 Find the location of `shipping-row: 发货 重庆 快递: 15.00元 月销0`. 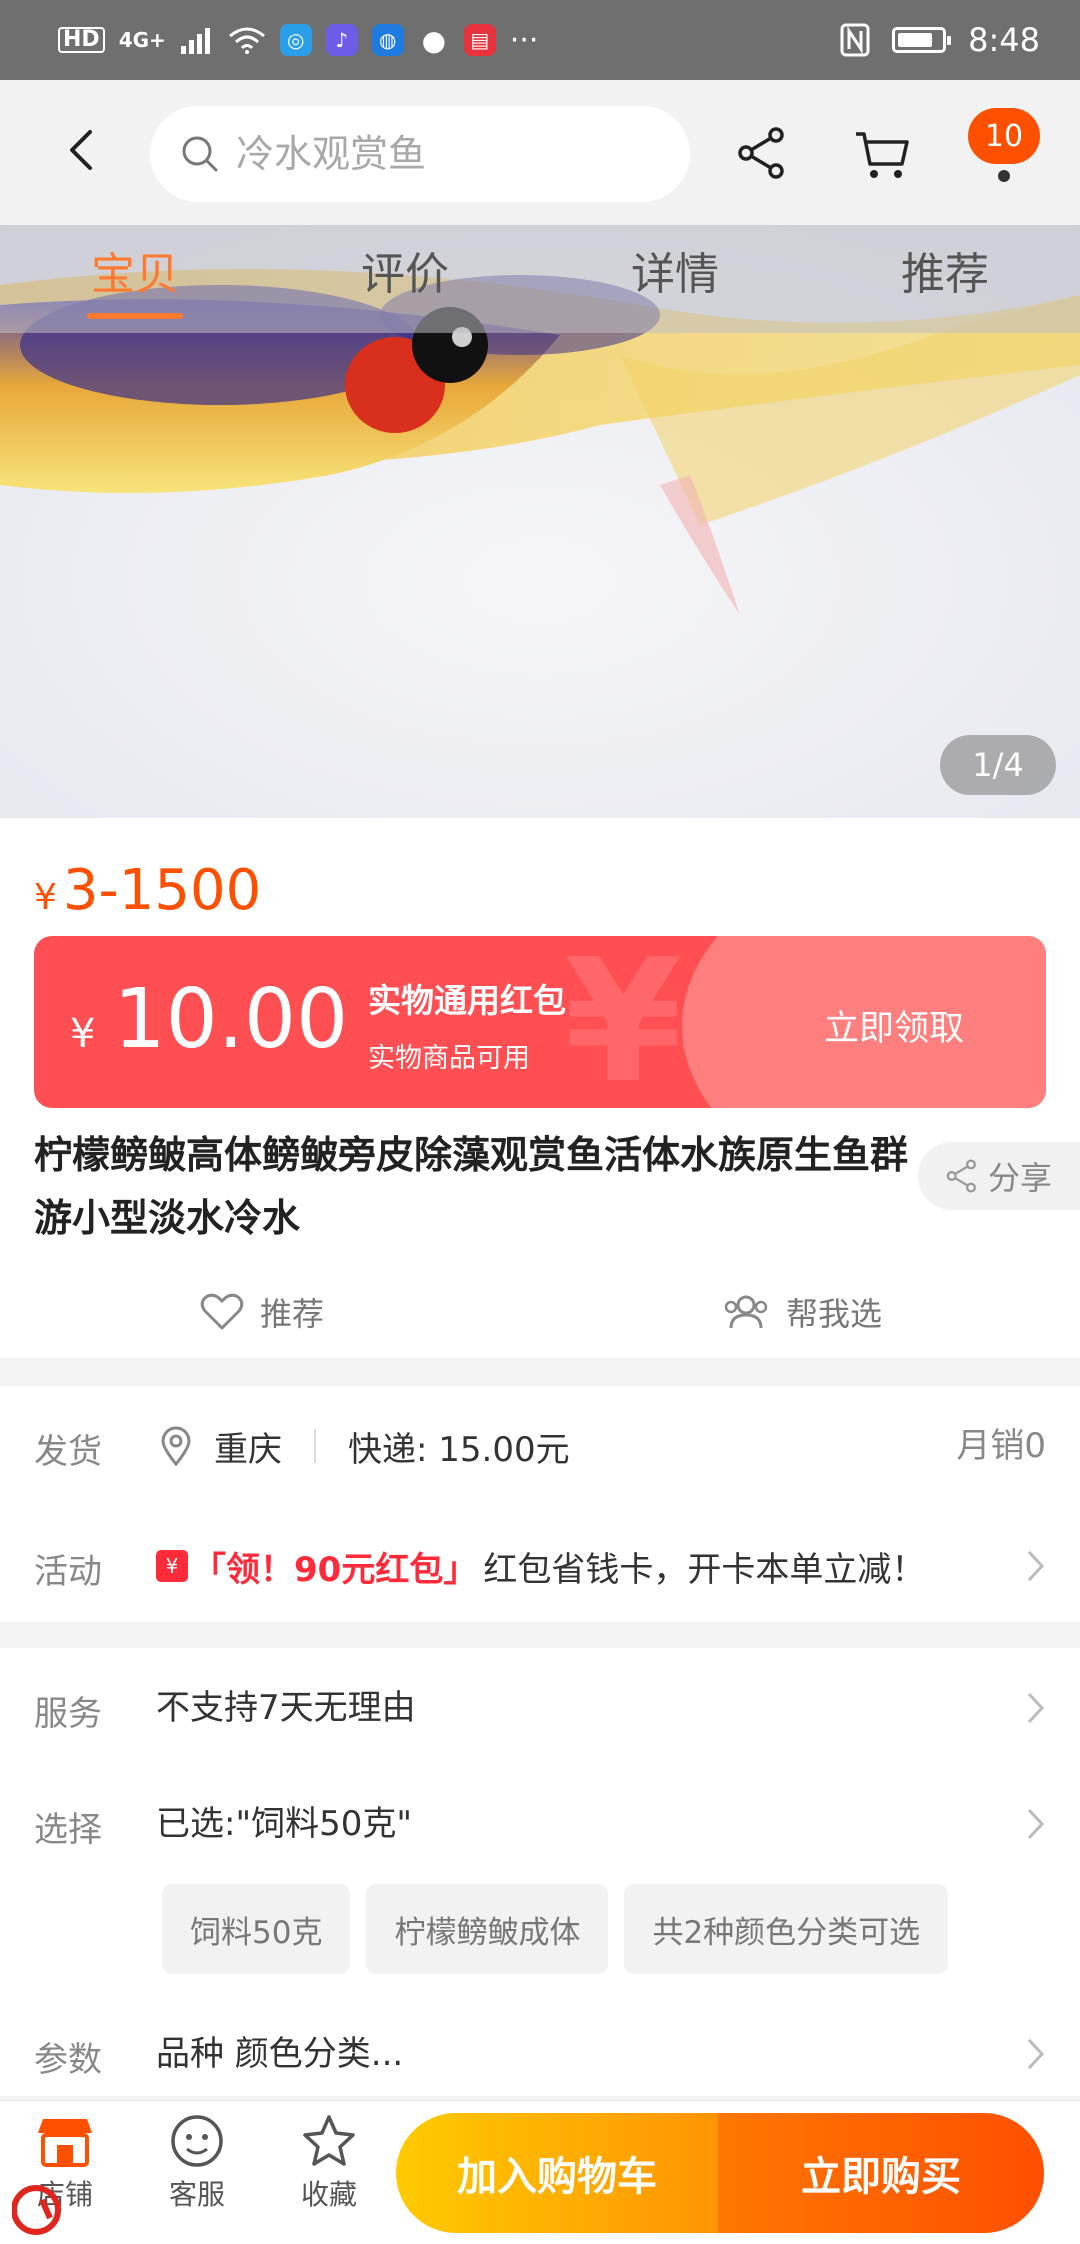

shipping-row: 发货 重庆 快递: 15.00元 月销0 is located at coordinates (540, 1446).